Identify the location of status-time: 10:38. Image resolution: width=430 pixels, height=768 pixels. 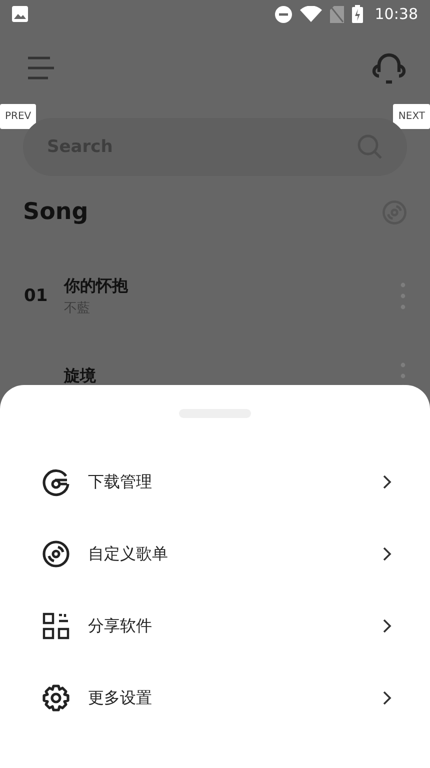
(396, 14).